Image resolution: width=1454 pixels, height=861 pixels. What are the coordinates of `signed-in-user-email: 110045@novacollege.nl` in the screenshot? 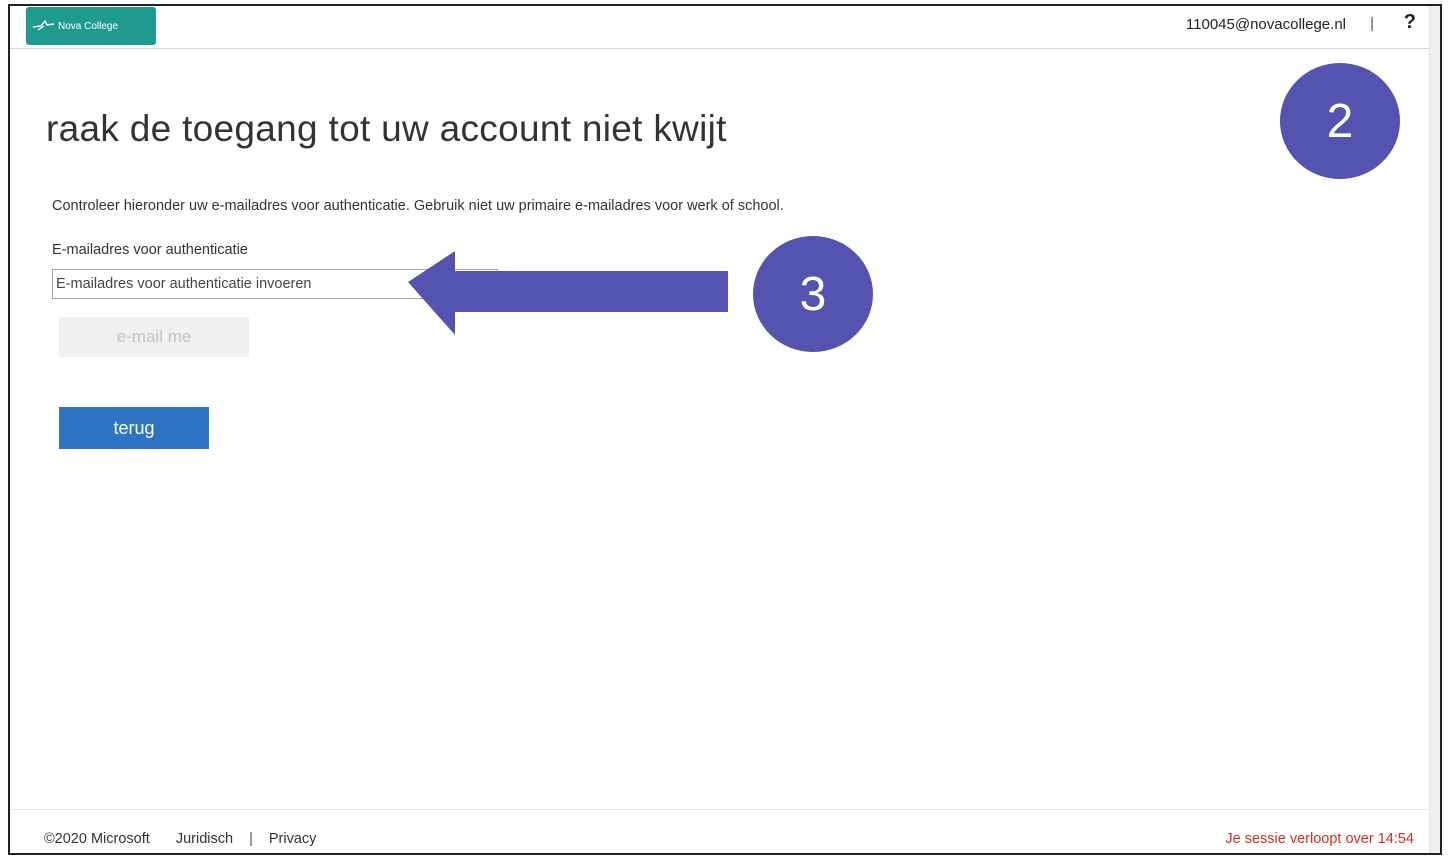 It's located at (1266, 24).